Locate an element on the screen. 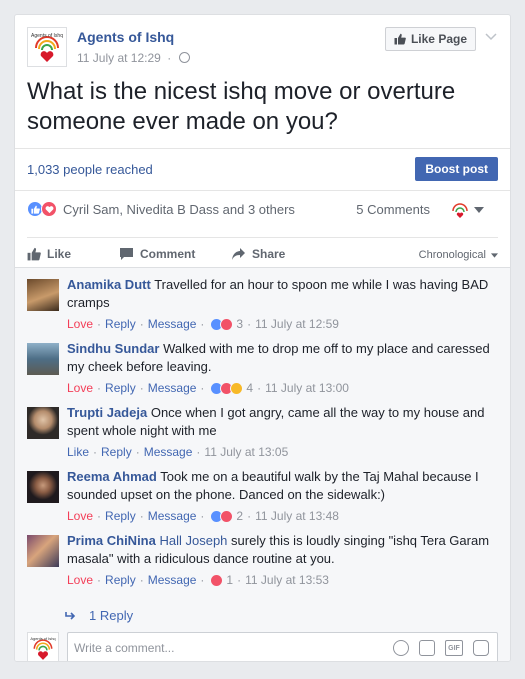 The image size is (525, 679). like-action-label: Like is located at coordinates (59, 254).